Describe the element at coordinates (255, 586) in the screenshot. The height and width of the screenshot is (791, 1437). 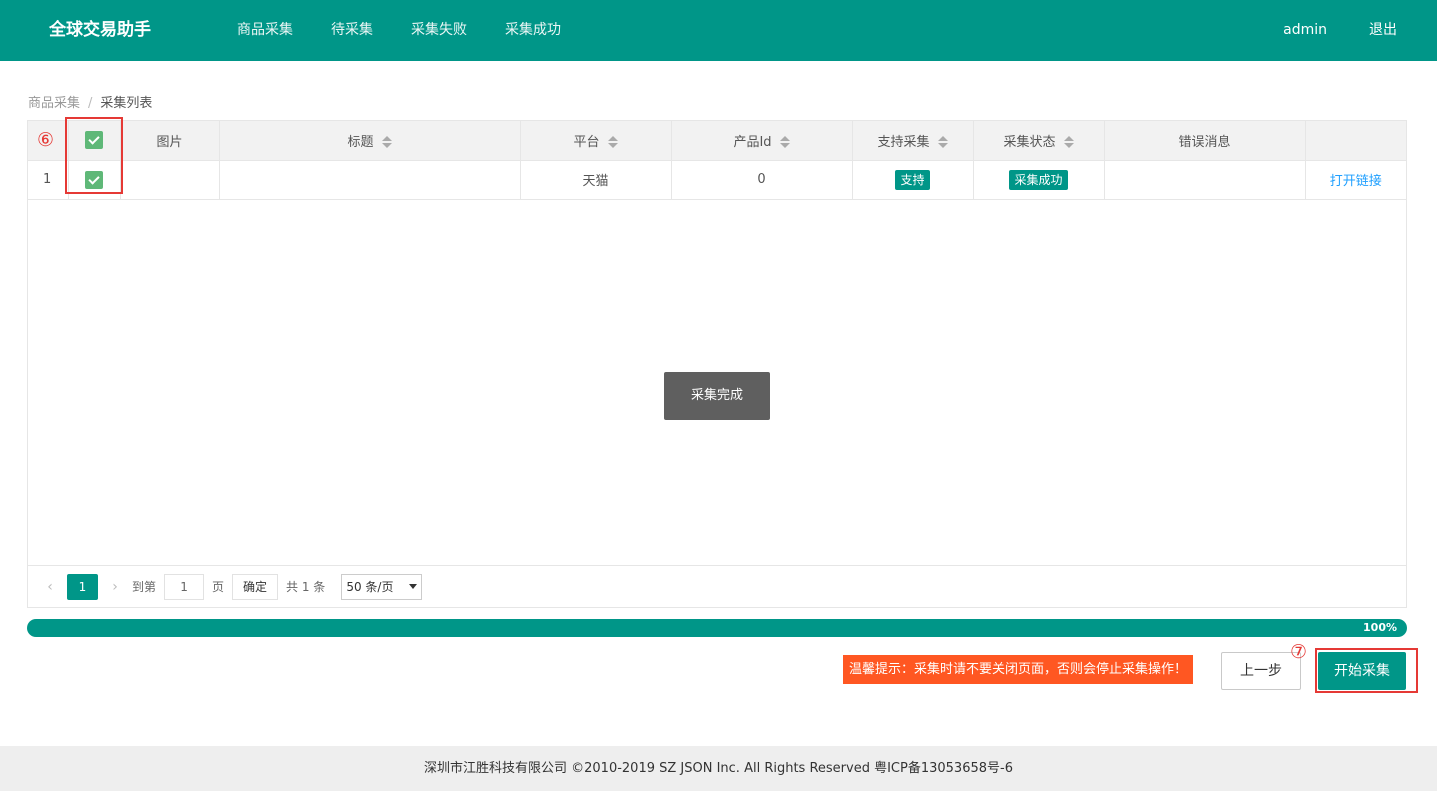
I see `goto-confirm-button: 确定` at that location.